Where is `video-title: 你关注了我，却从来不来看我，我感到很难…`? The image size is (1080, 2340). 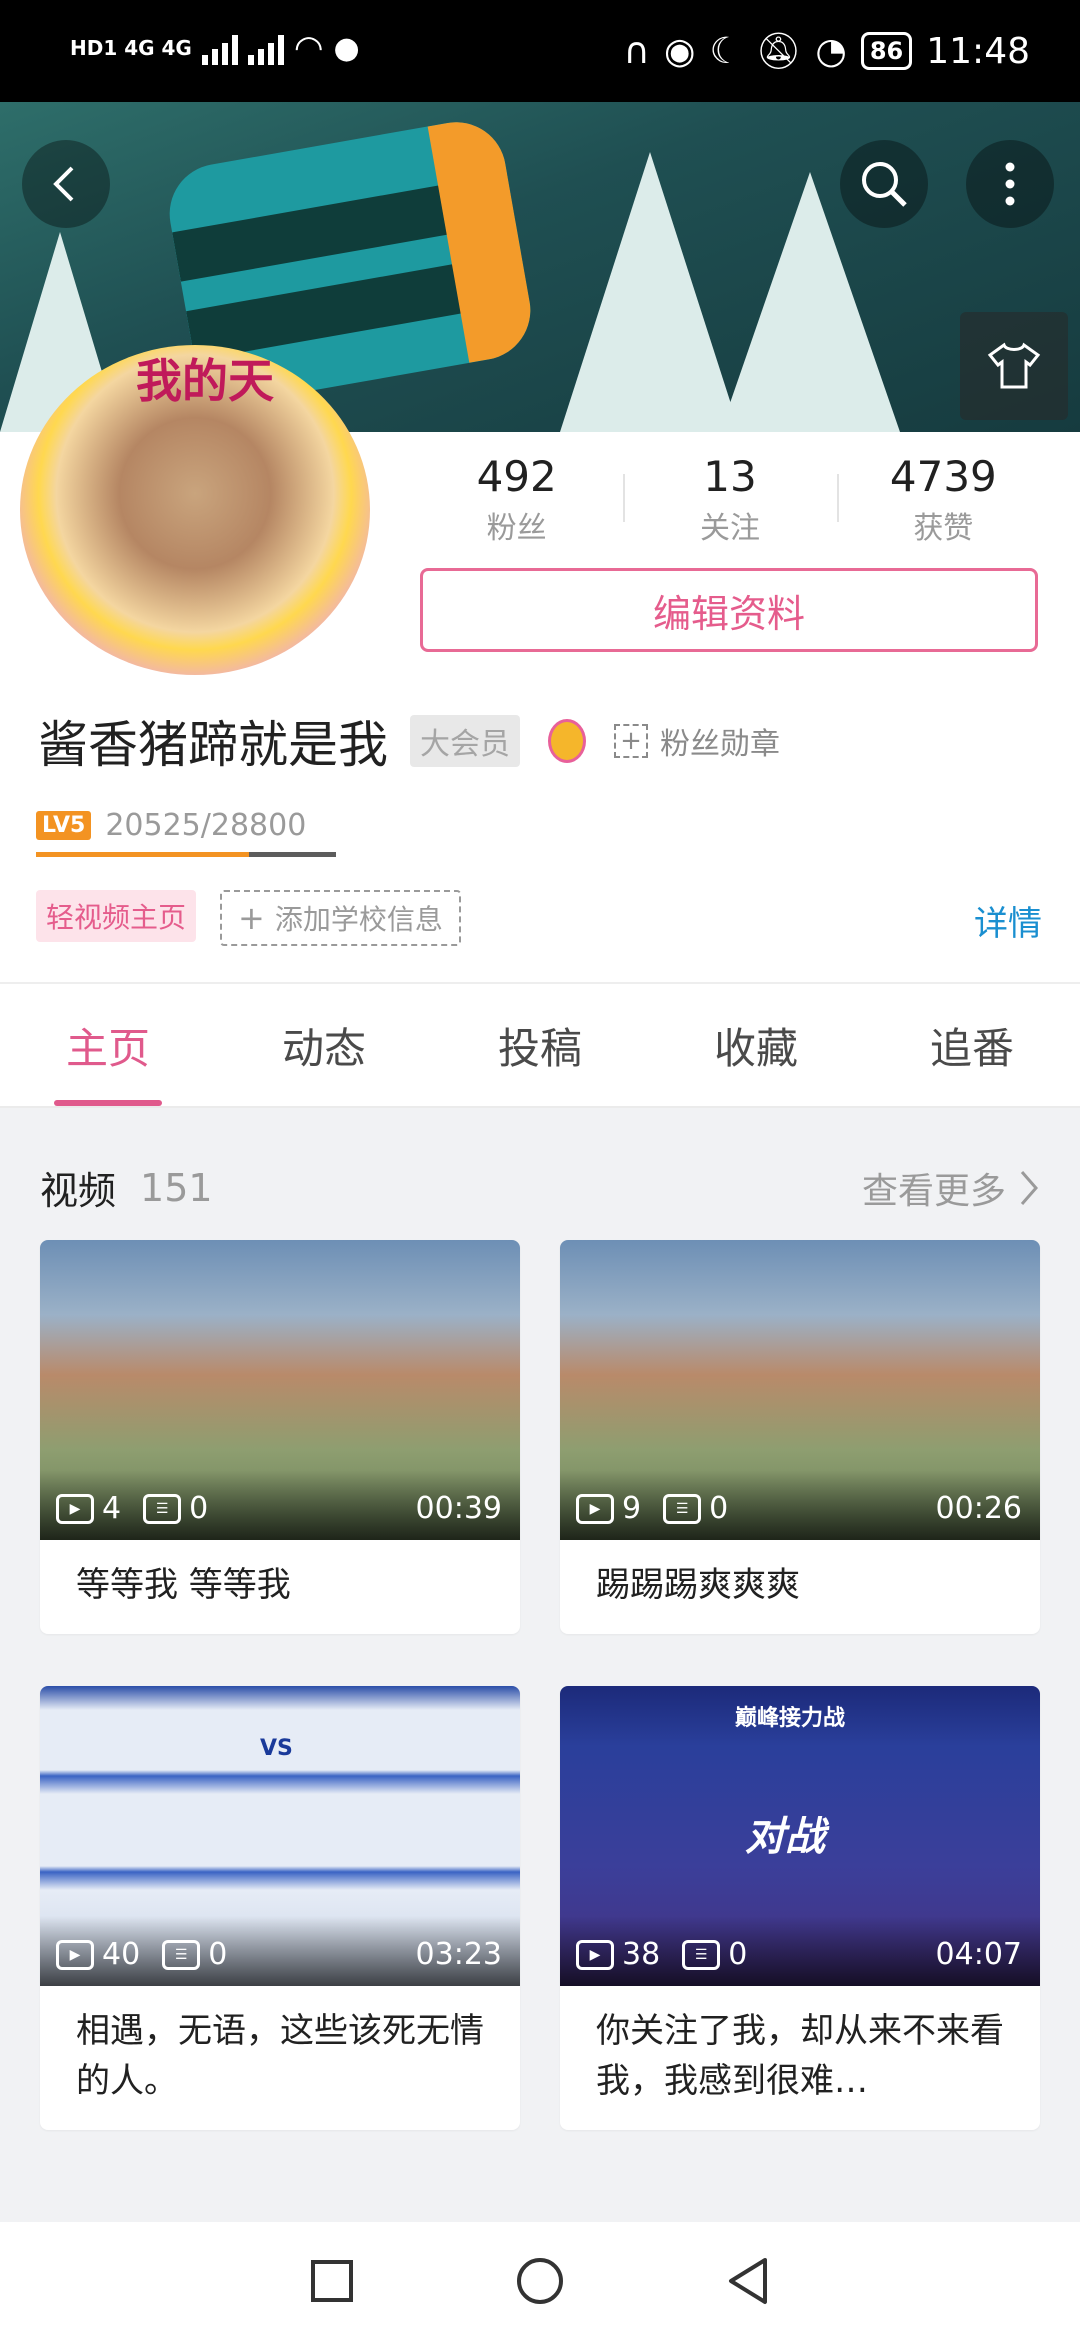 video-title: 你关注了我，却从来不来看我，我感到很难… is located at coordinates (800, 2058).